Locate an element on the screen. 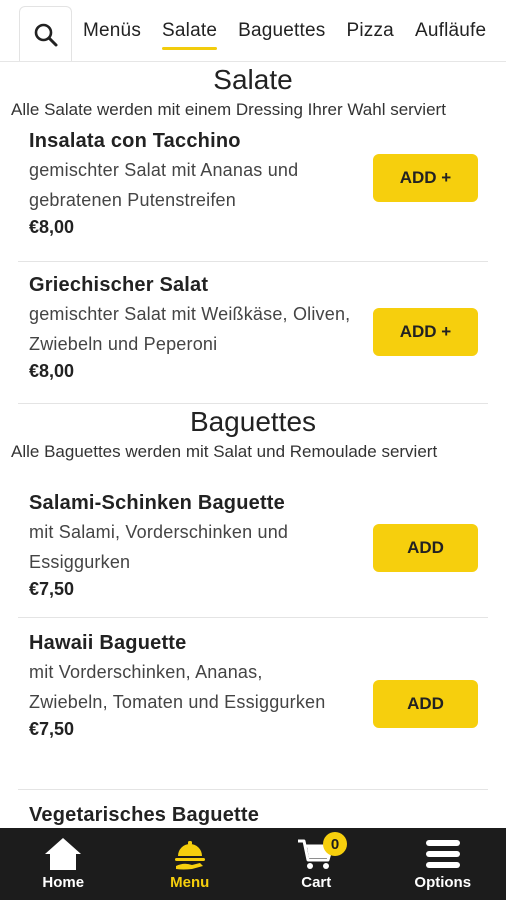 This screenshot has width=506, height=900. tab-pizza: Pizza is located at coordinates (369, 31).